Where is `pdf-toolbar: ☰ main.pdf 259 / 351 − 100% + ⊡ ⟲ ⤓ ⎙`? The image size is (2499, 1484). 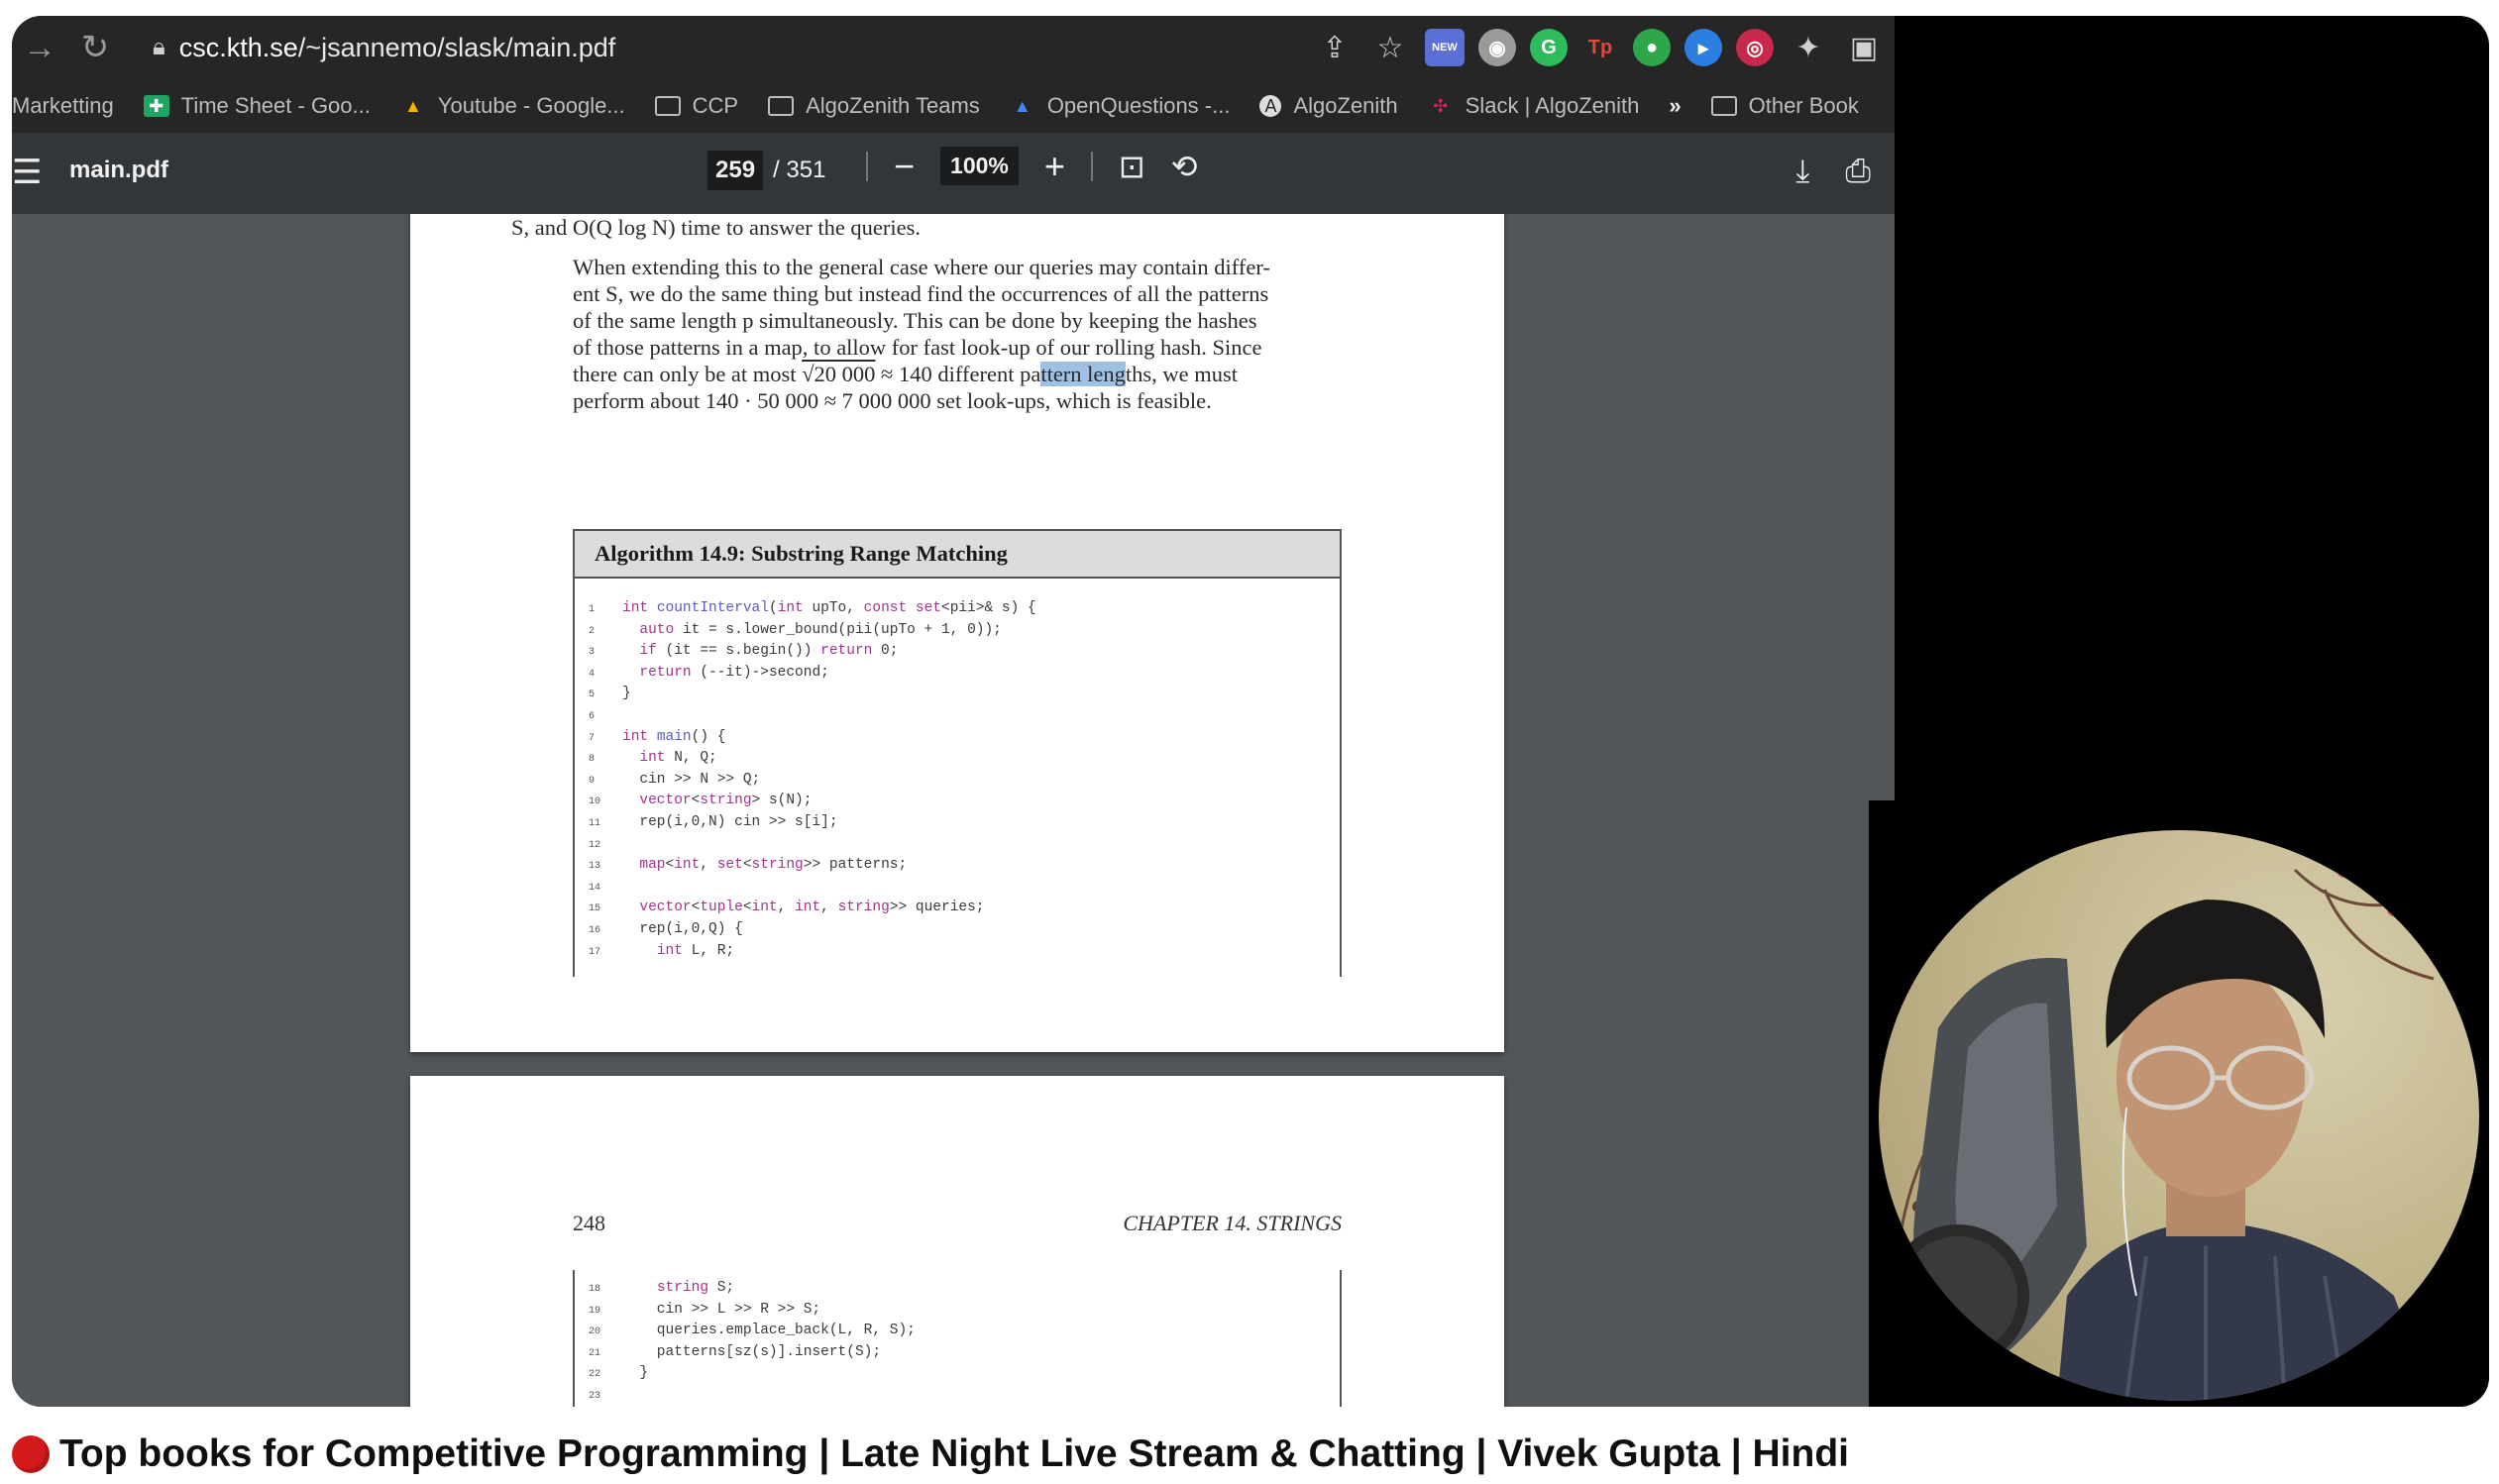
pdf-toolbar: ☰ main.pdf 259 / 351 − 100% + ⊡ ⟲ ⤓ ⎙ is located at coordinates (954, 174).